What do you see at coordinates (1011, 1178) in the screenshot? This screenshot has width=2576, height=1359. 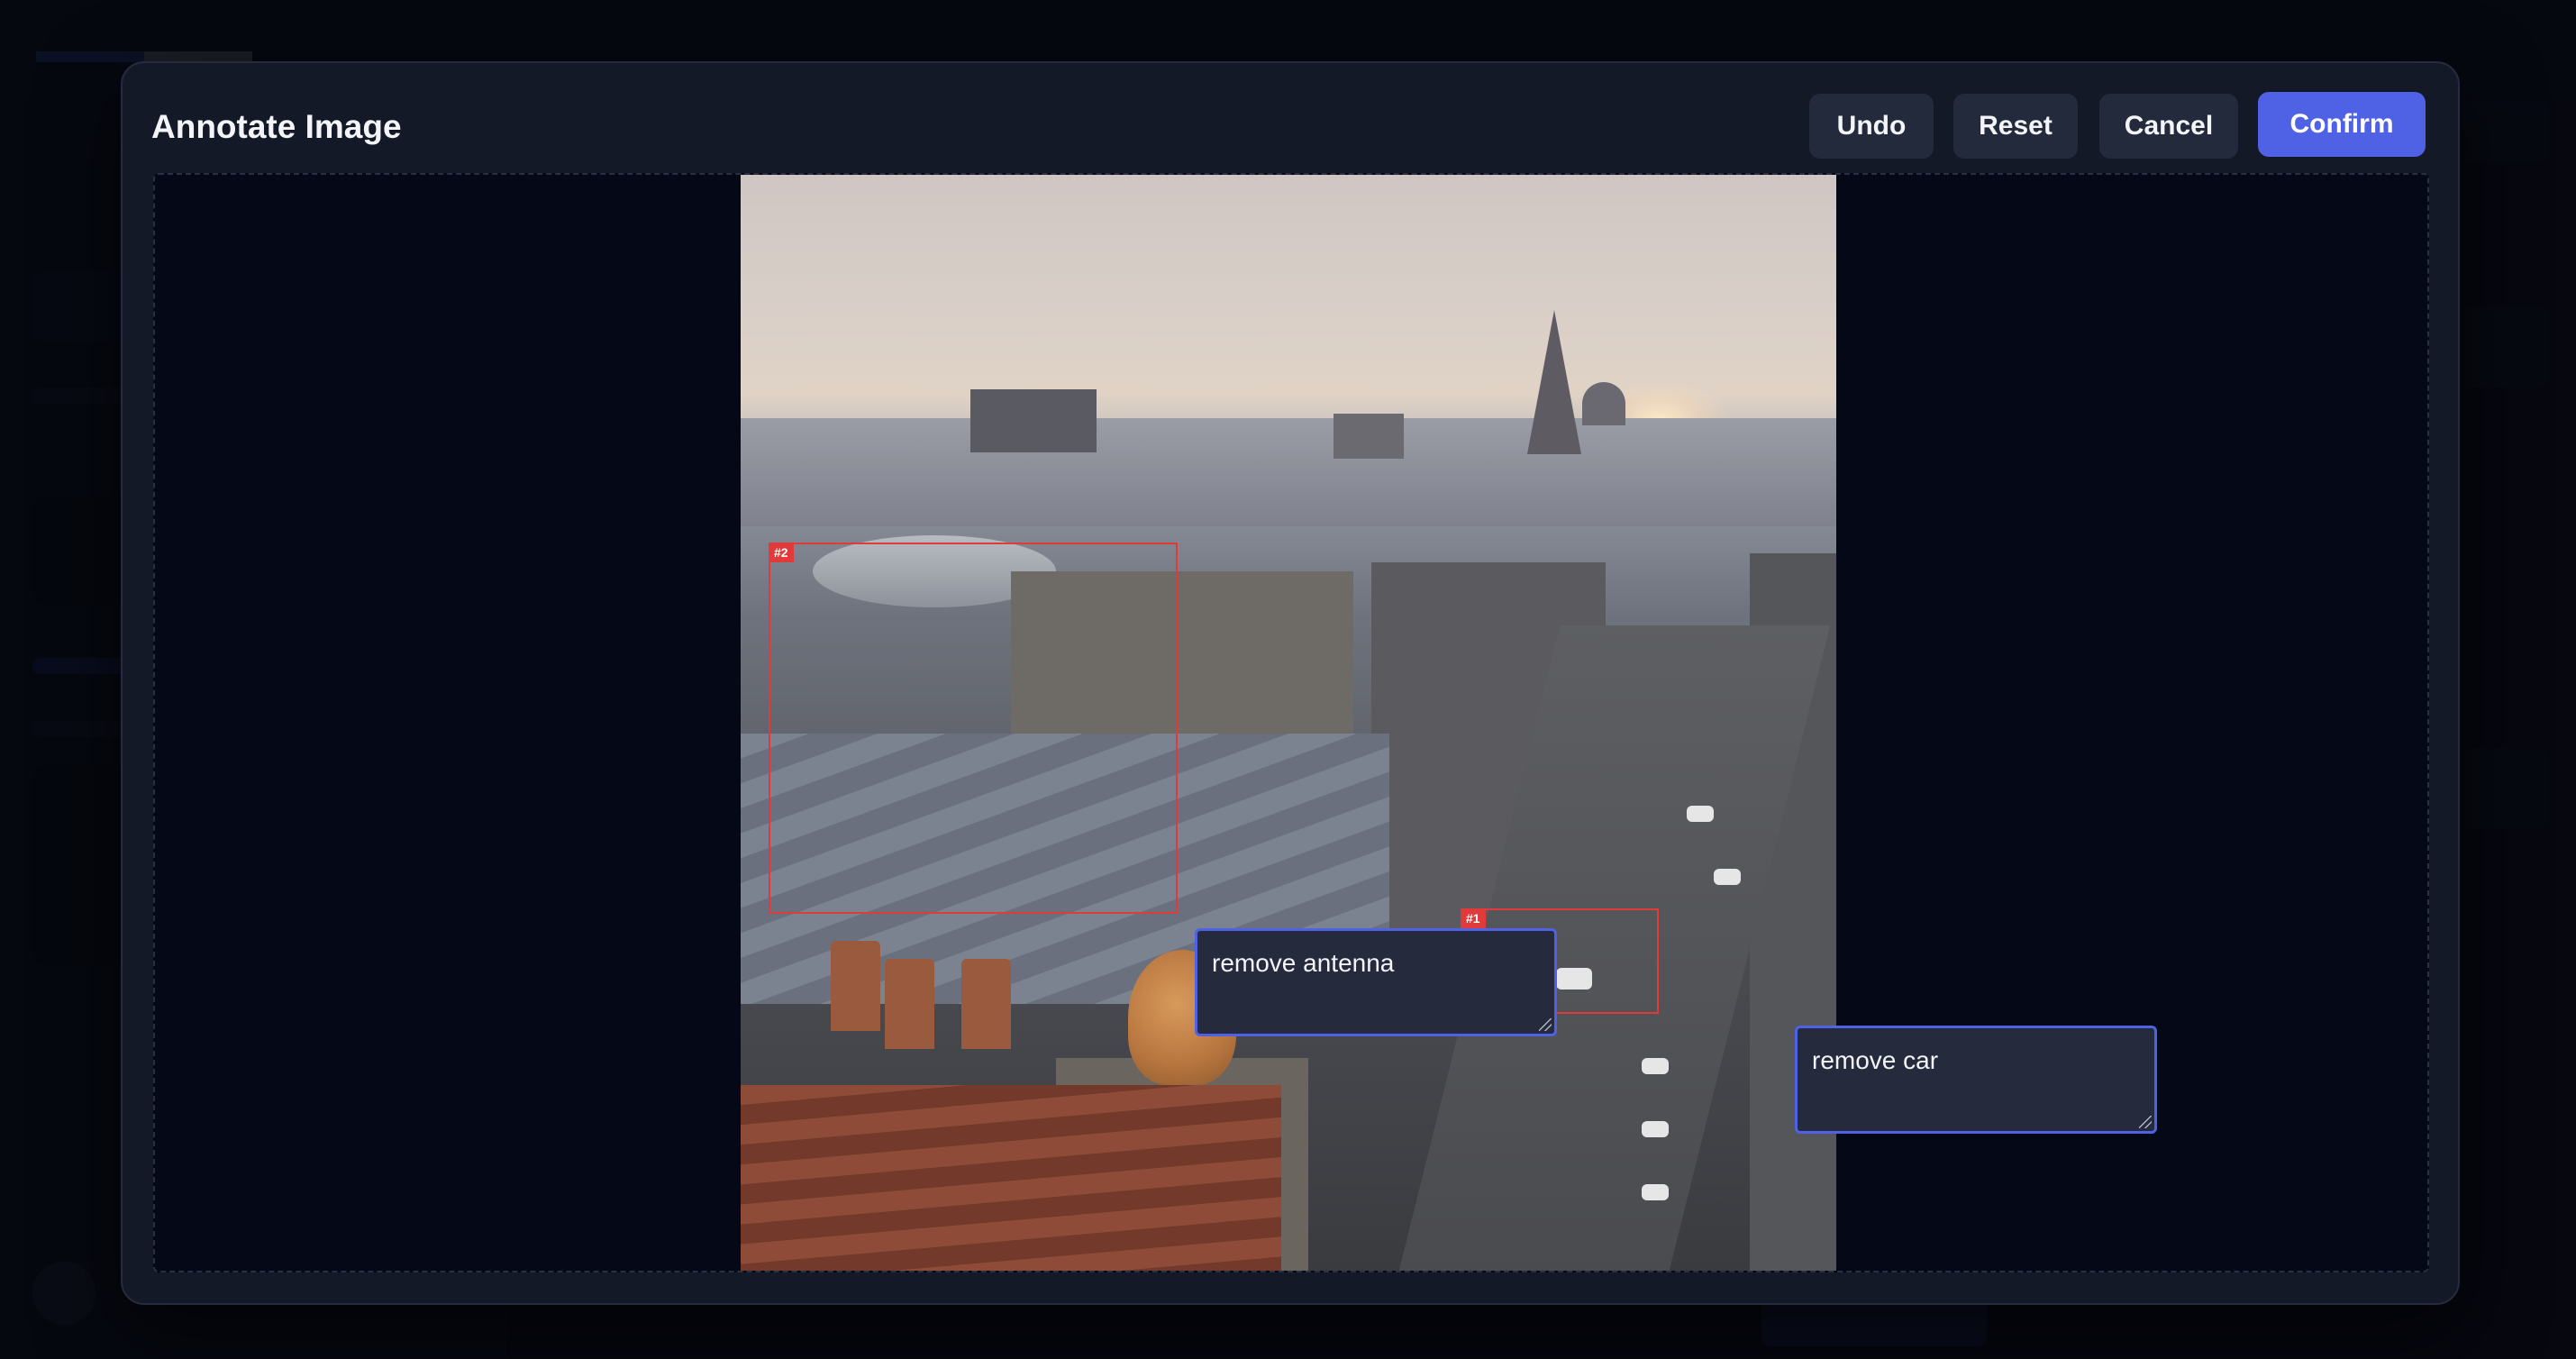 I see `terracotta-roof` at bounding box center [1011, 1178].